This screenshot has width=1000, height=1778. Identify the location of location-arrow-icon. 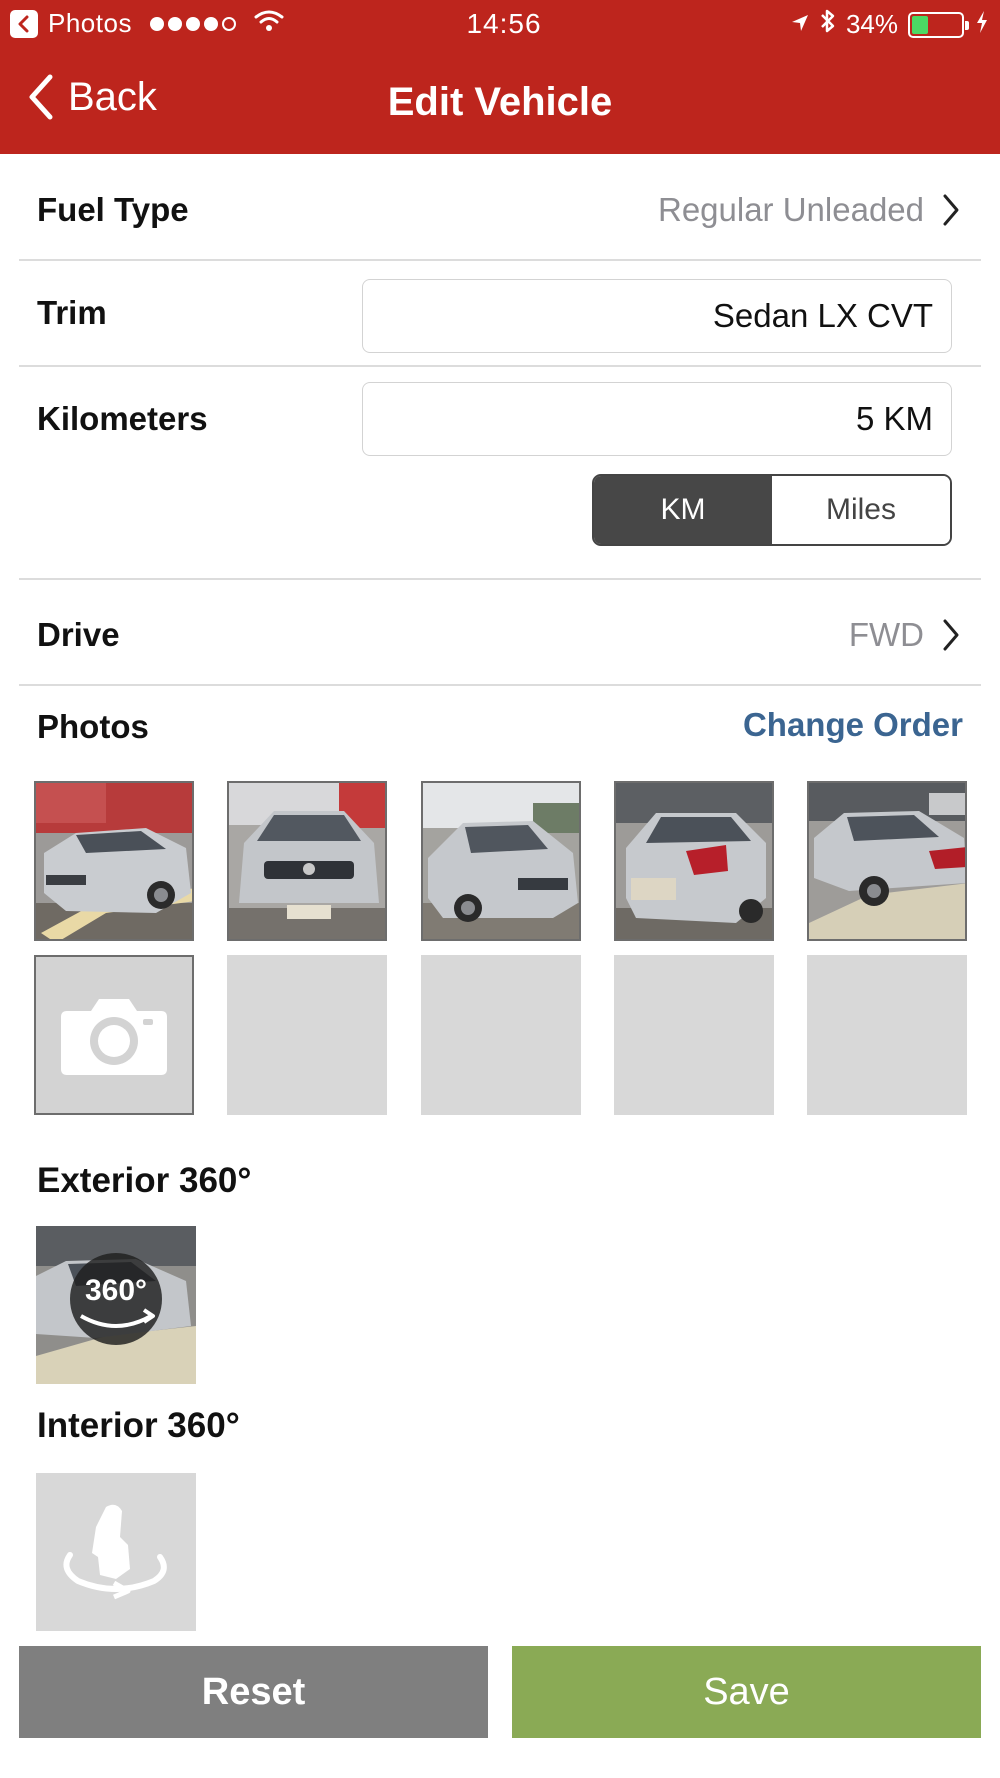
(800, 24).